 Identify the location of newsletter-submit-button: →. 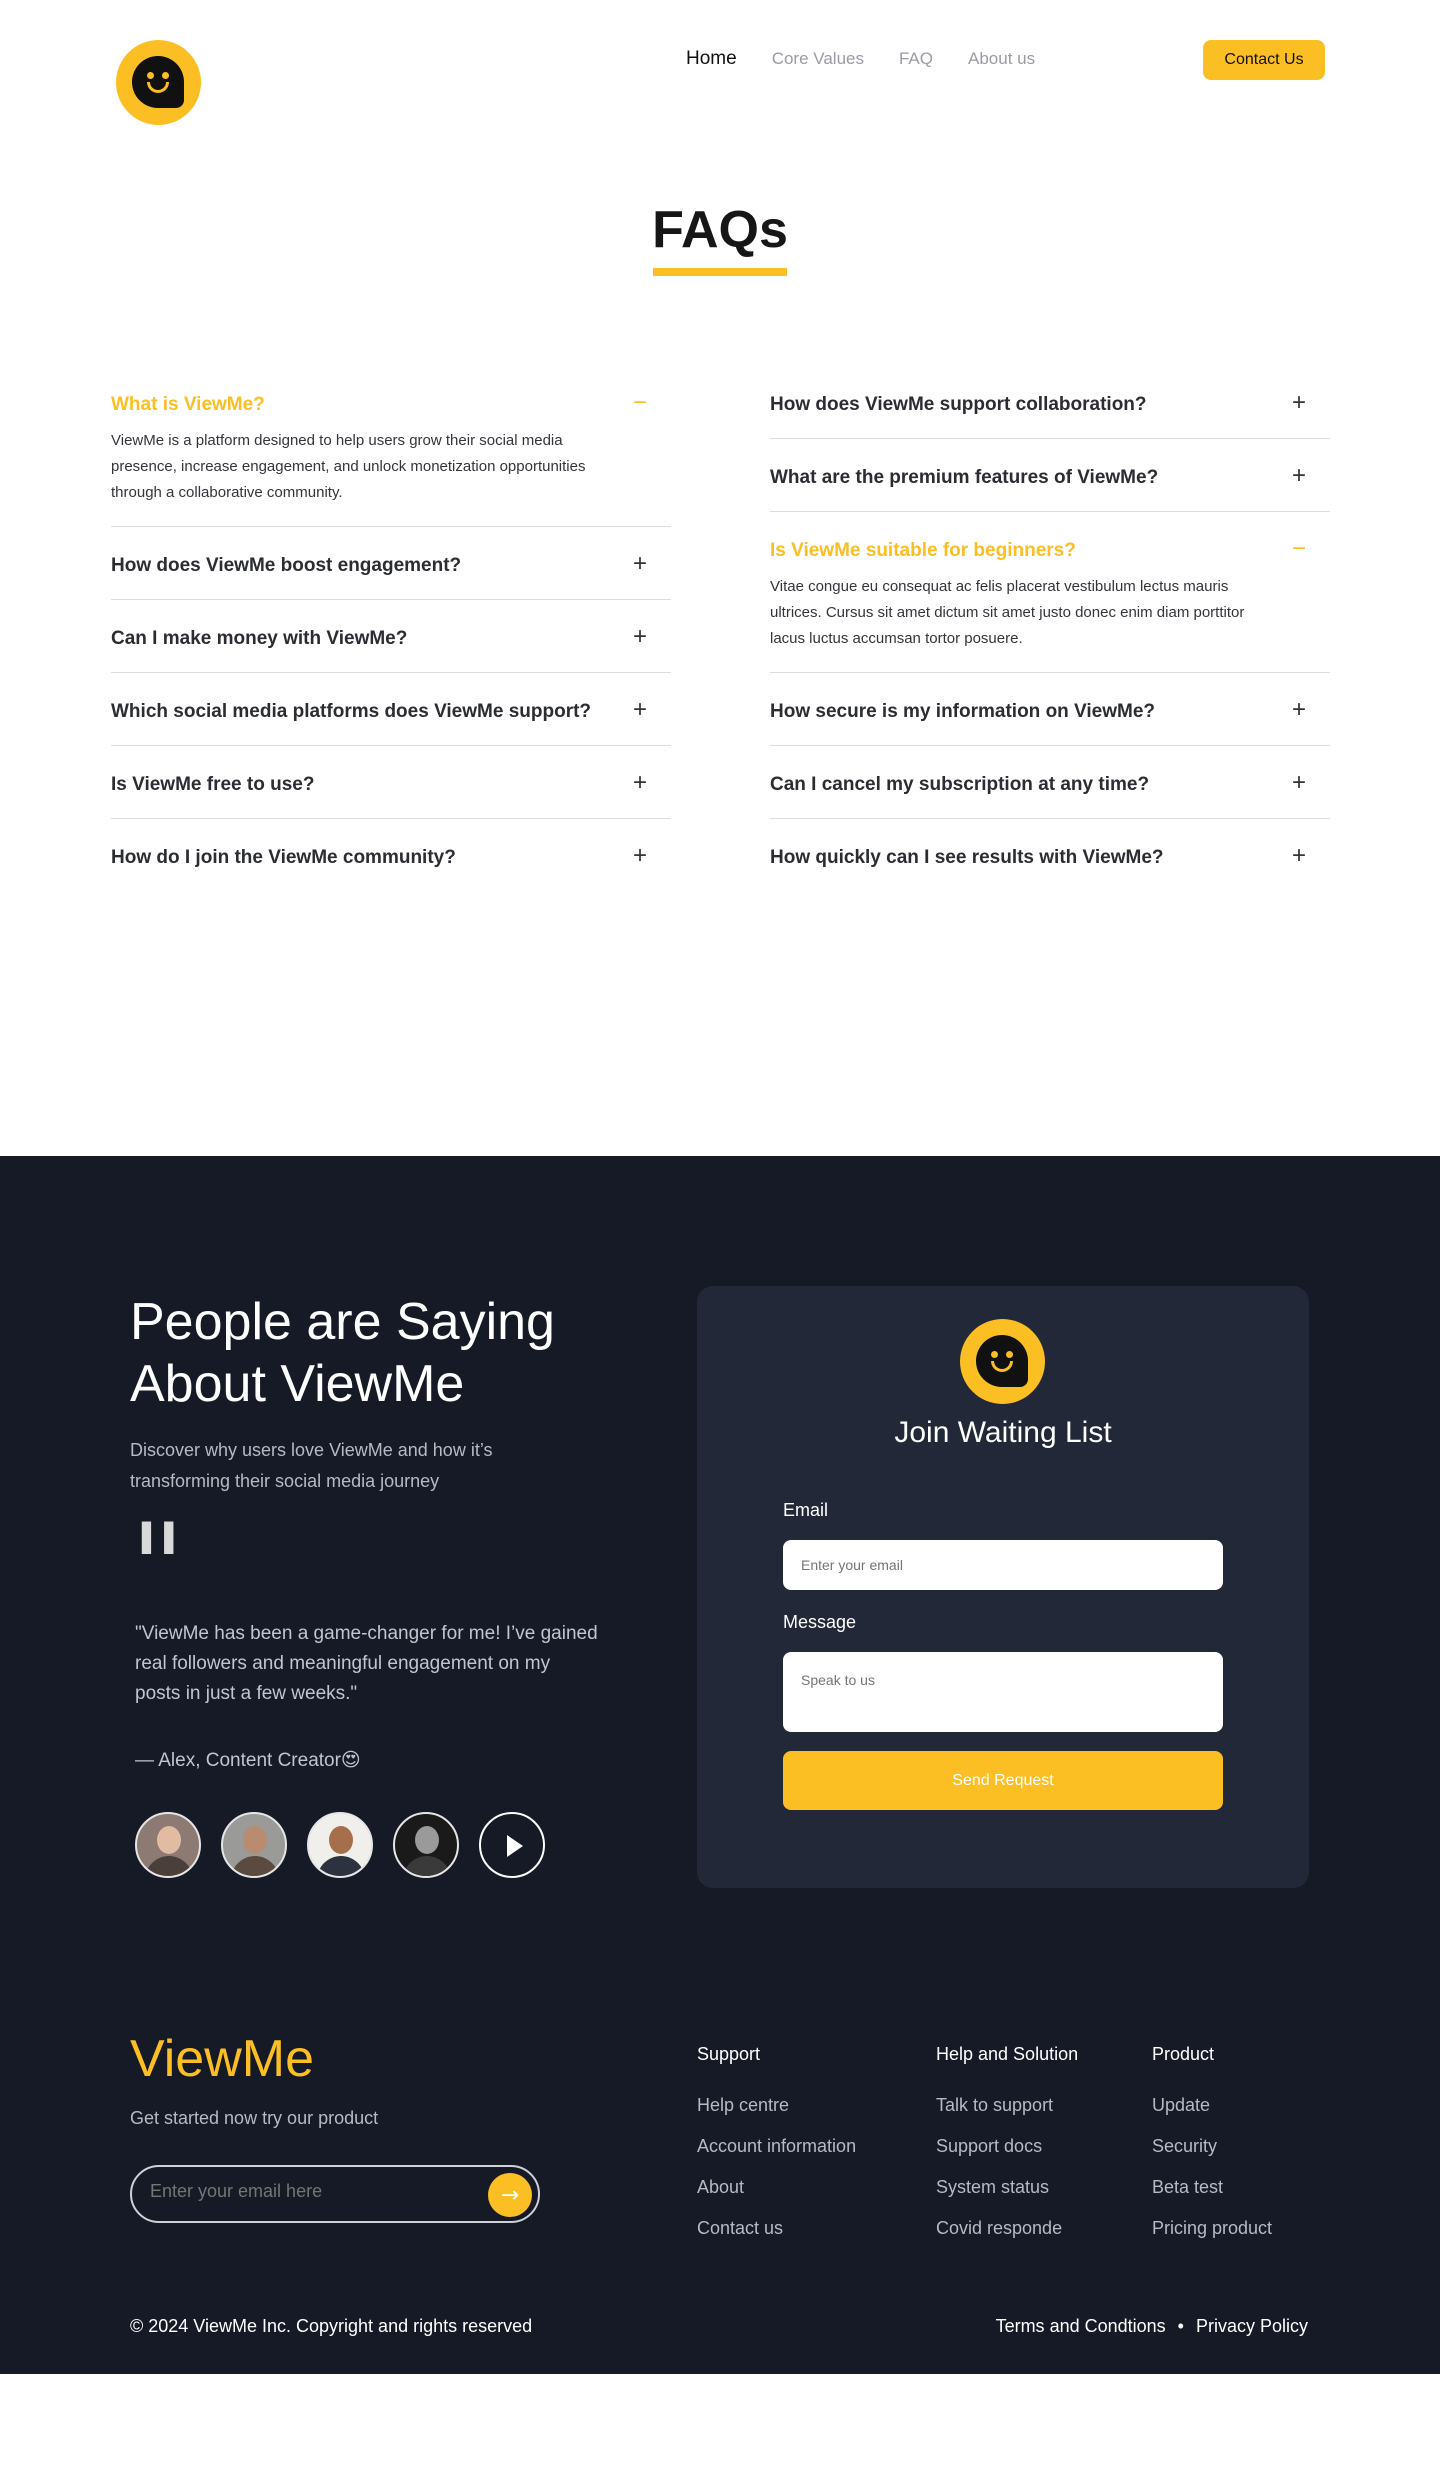
(510, 2195).